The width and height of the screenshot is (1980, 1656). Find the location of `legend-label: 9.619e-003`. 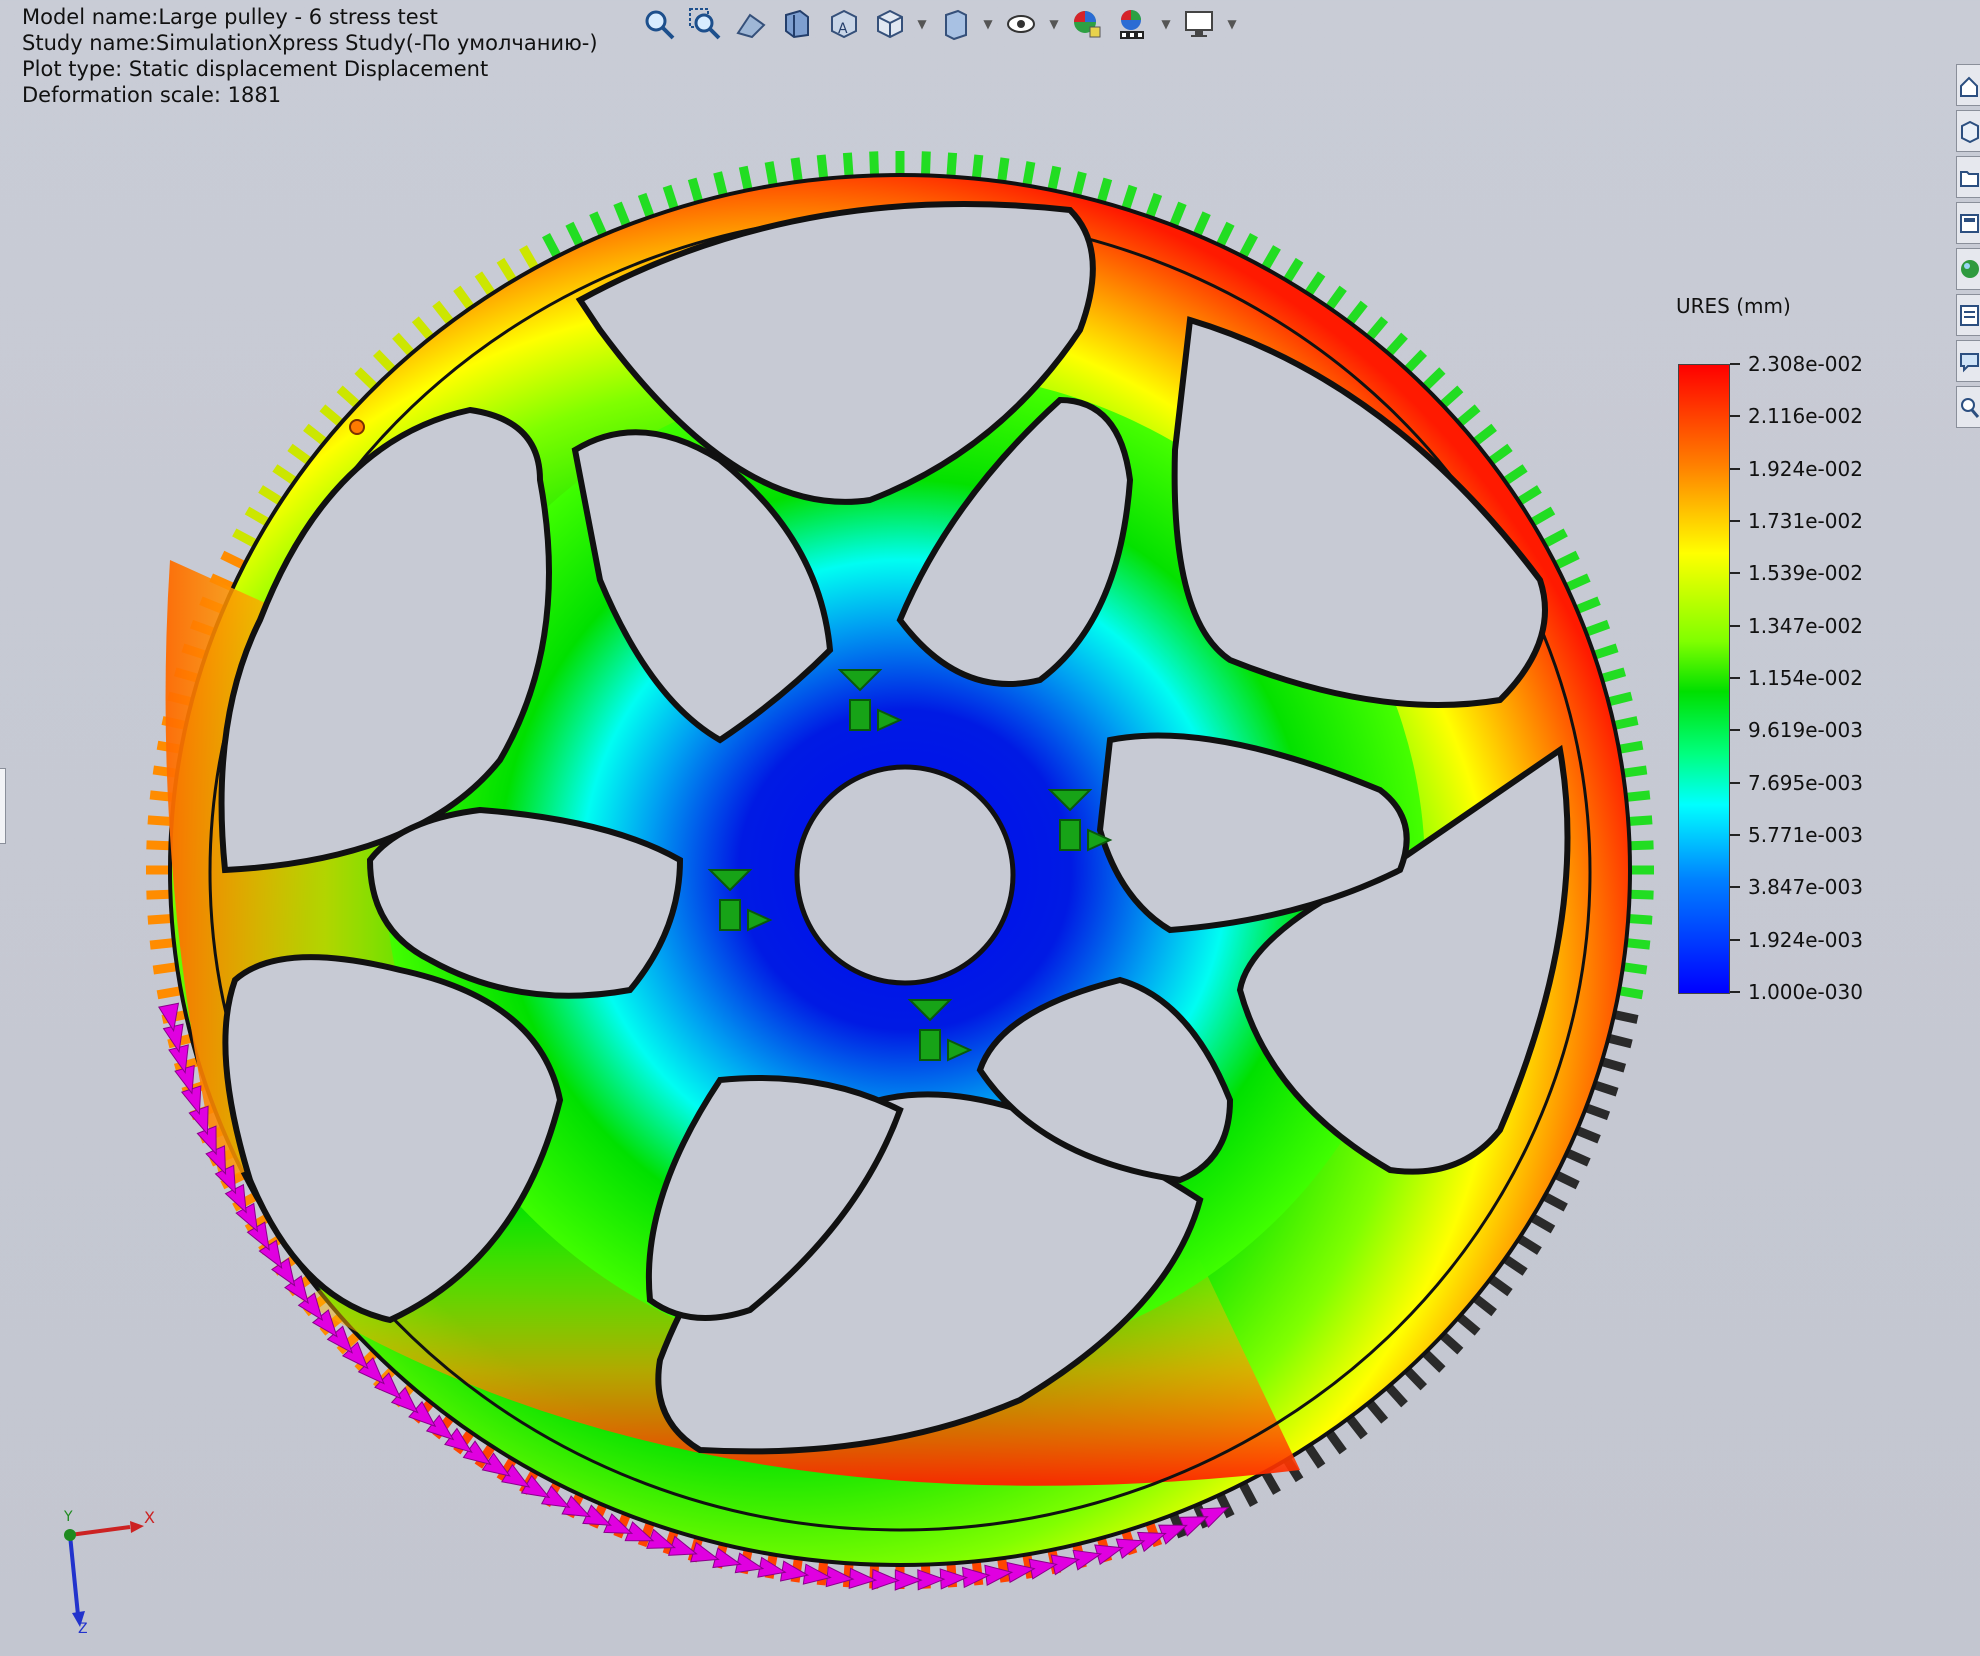

legend-label: 9.619e-003 is located at coordinates (1805, 730).